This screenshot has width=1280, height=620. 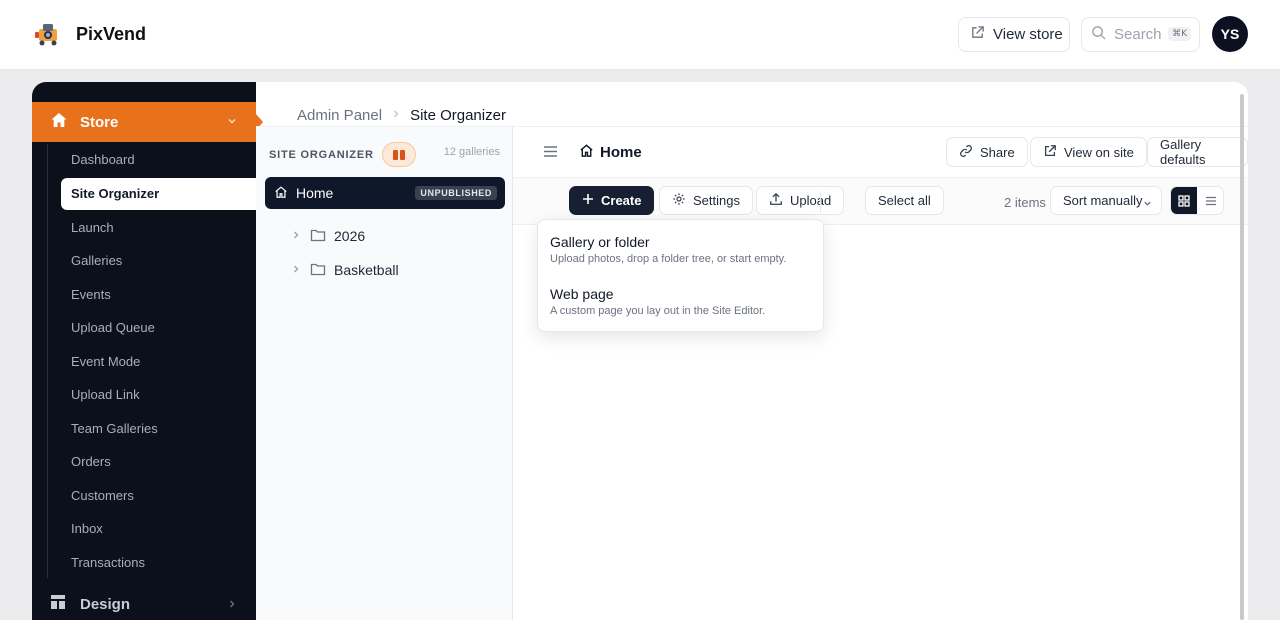 What do you see at coordinates (158, 228) in the screenshot?
I see `sidebar-item-launch: Launch` at bounding box center [158, 228].